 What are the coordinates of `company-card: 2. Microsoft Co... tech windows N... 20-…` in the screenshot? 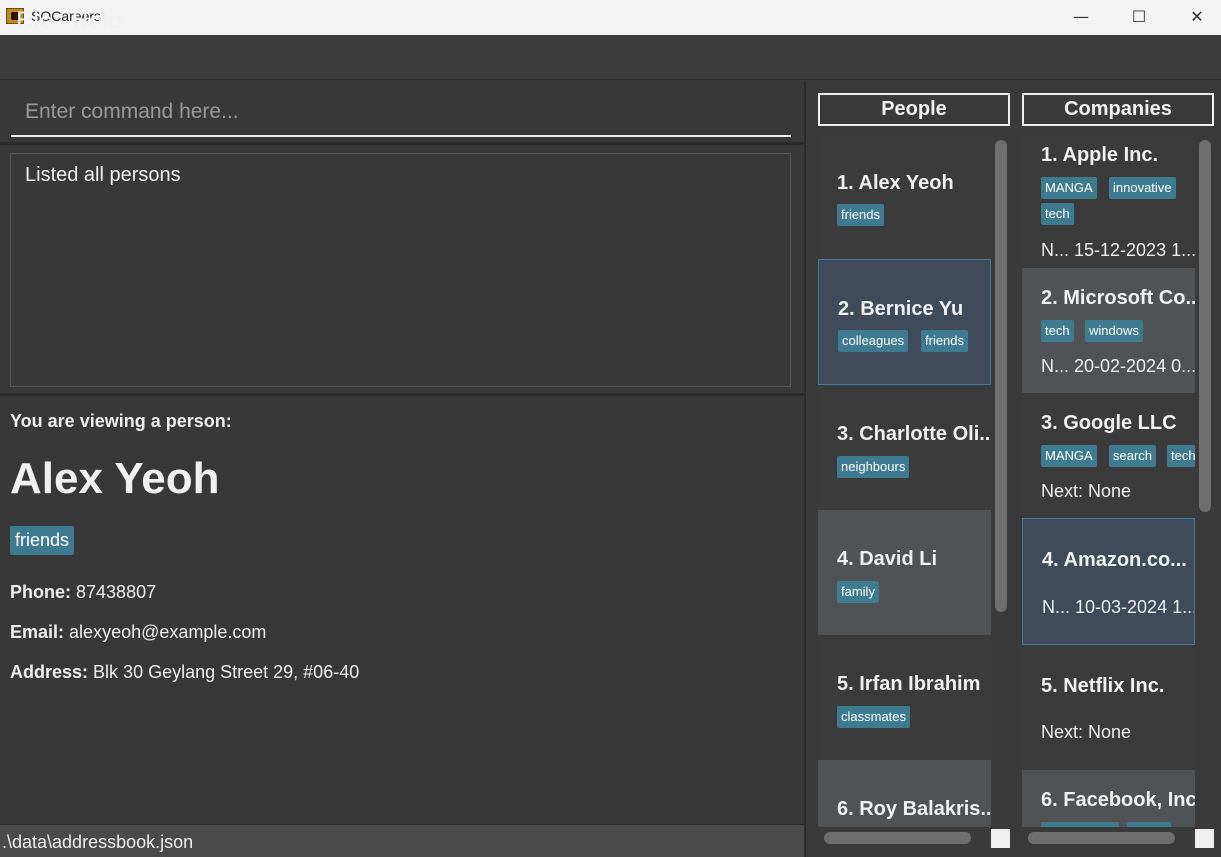 It's located at (1108, 330).